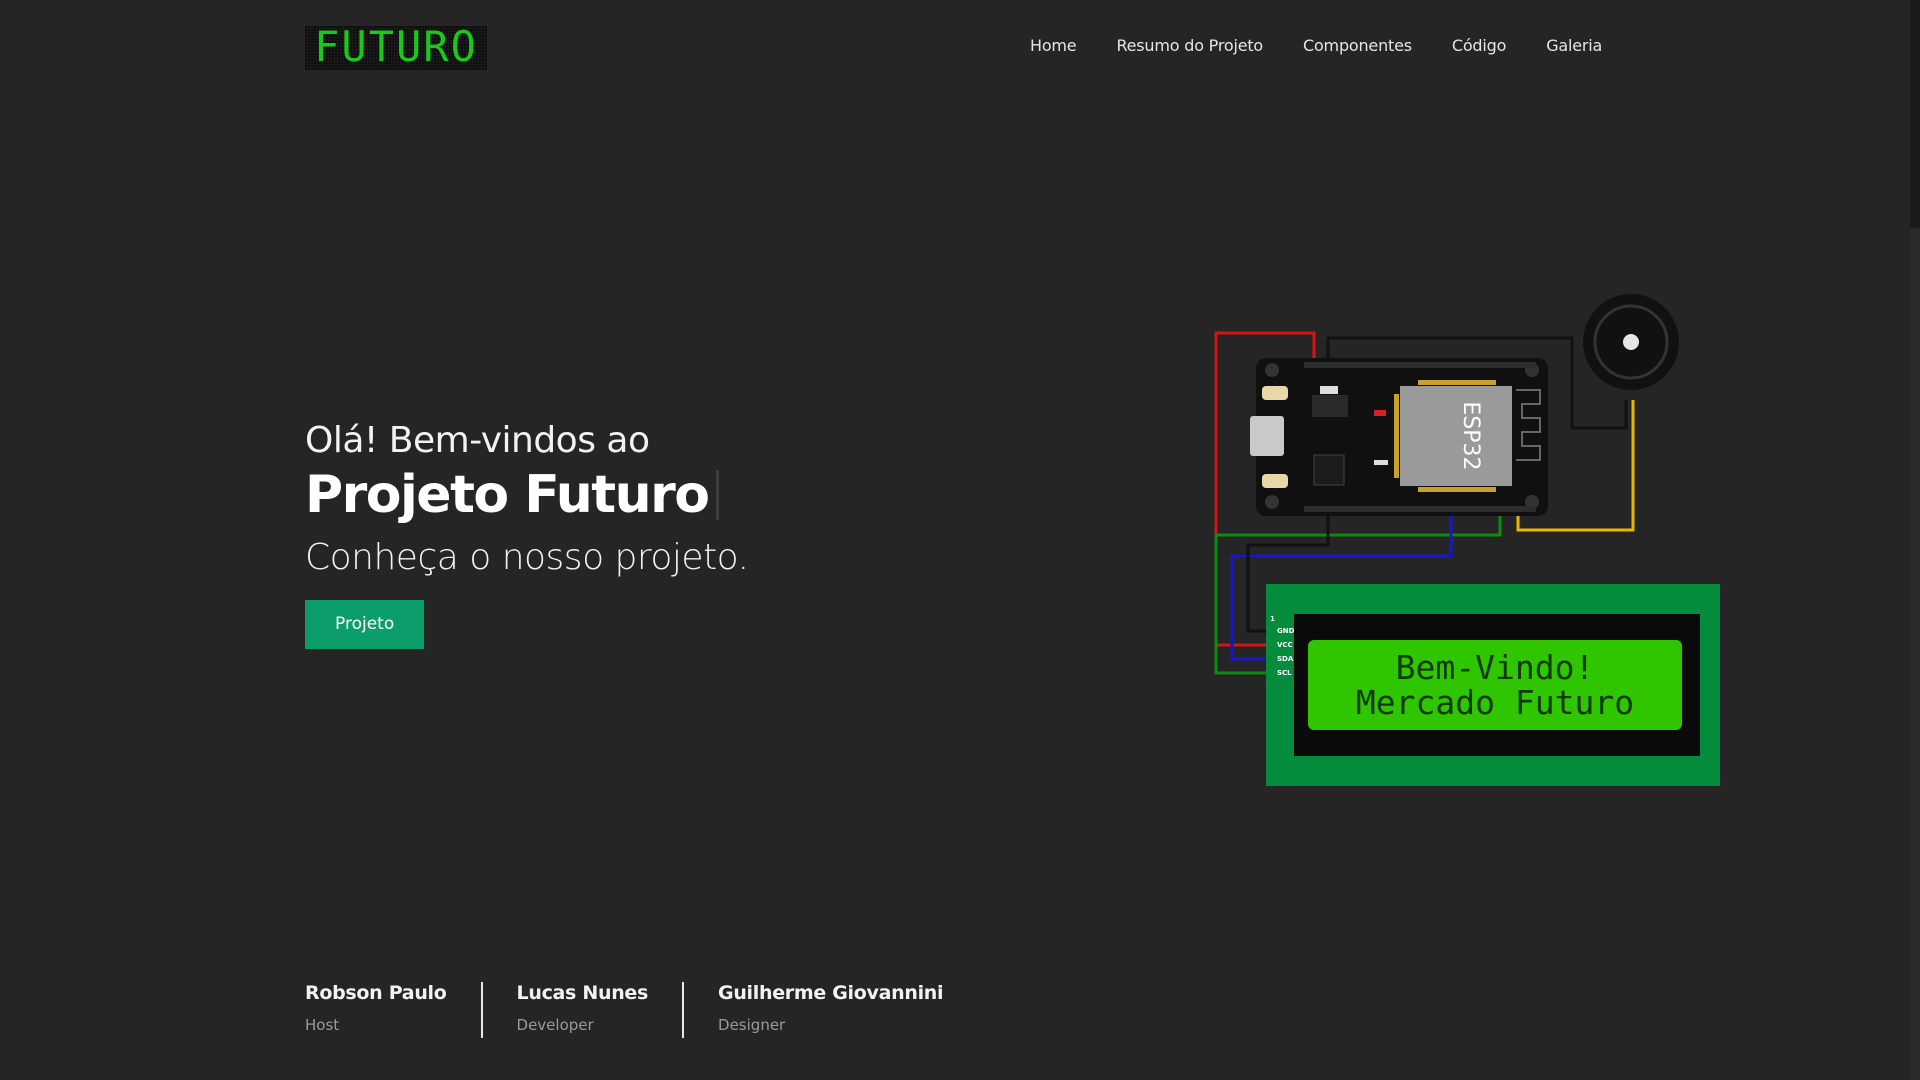 This screenshot has width=1920, height=1080. I want to click on member-name: Guilherme Giovannini, so click(831, 993).